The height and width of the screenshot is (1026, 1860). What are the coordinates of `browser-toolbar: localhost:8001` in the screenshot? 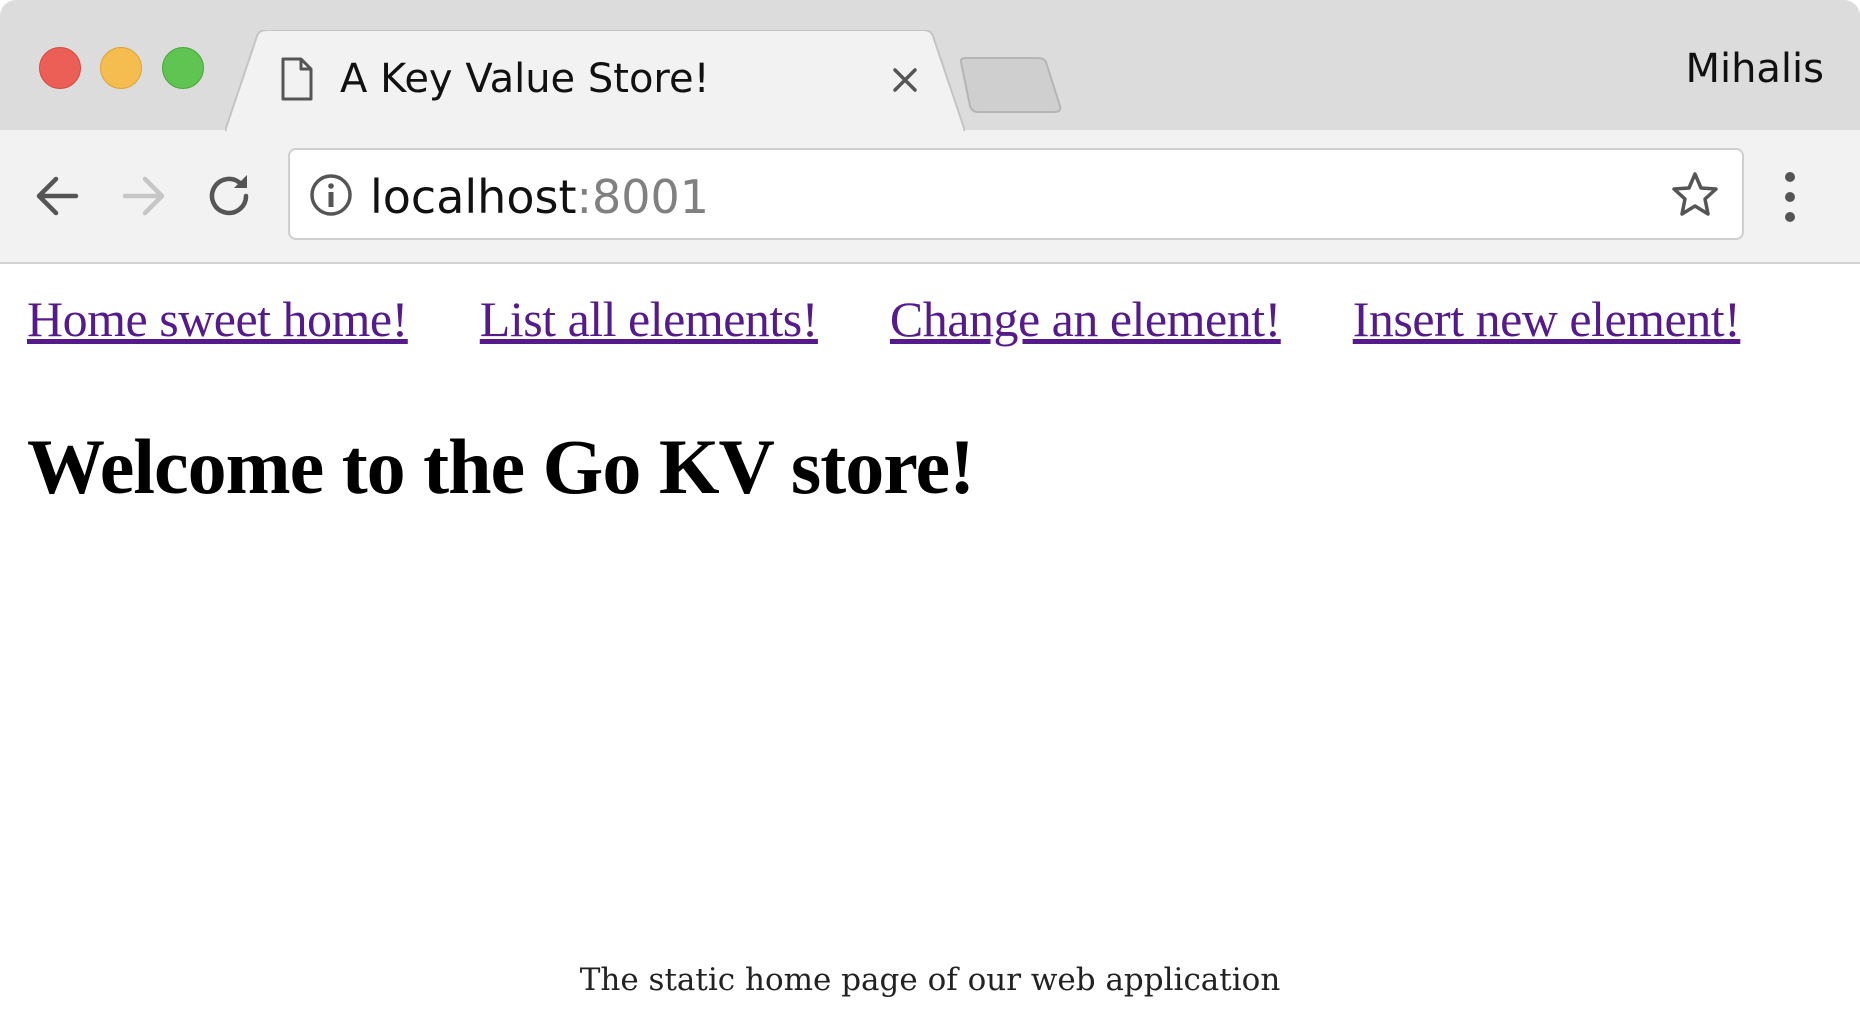 It's located at (930, 197).